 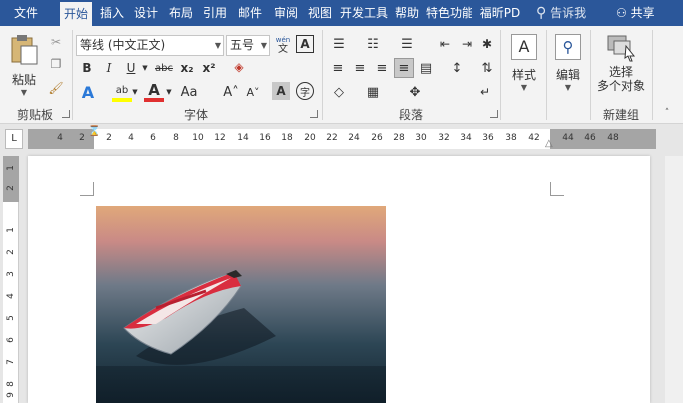 What do you see at coordinates (56, 88) in the screenshot?
I see `format-painter-icon: 🖌` at bounding box center [56, 88].